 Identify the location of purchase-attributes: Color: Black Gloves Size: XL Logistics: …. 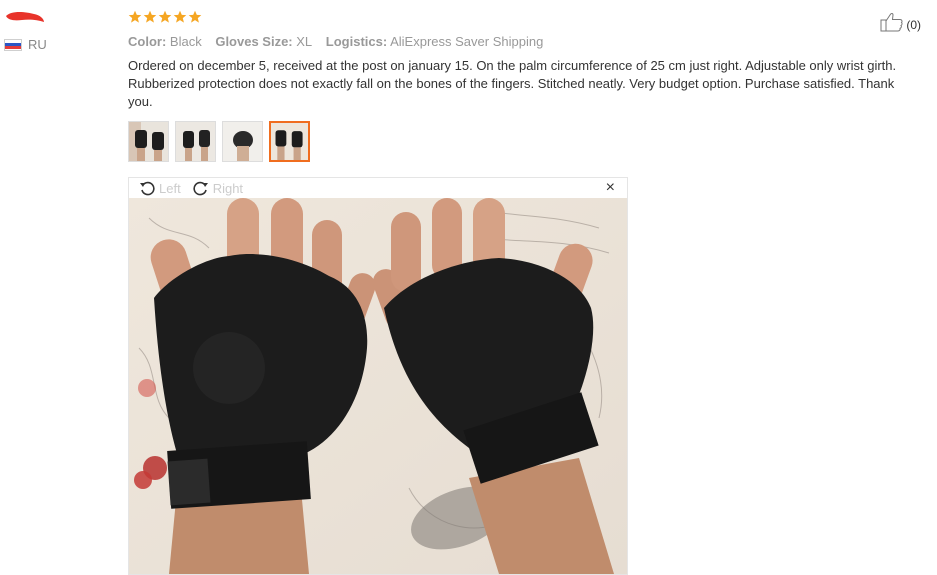
(523, 41).